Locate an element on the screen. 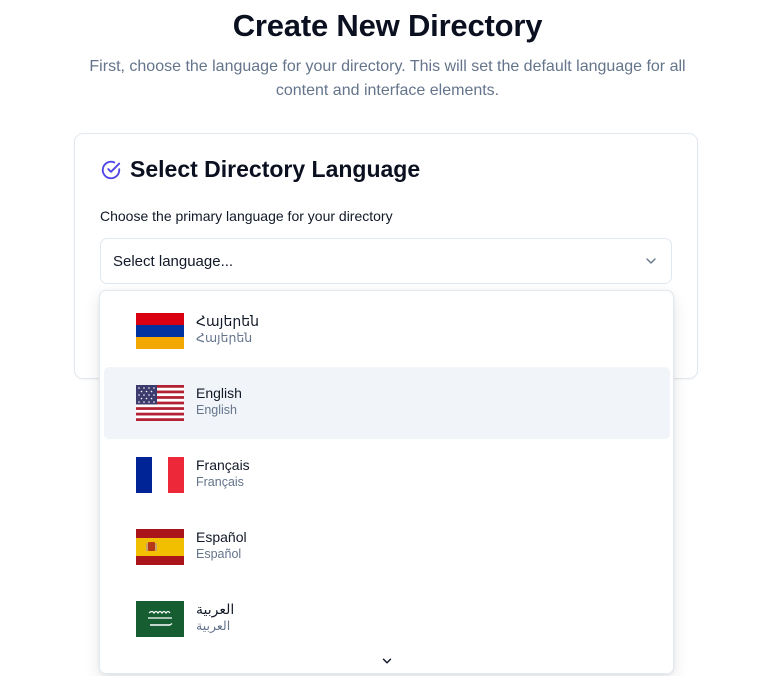 This screenshot has height=676, width=775. card-header: Select Directory Language is located at coordinates (260, 169).